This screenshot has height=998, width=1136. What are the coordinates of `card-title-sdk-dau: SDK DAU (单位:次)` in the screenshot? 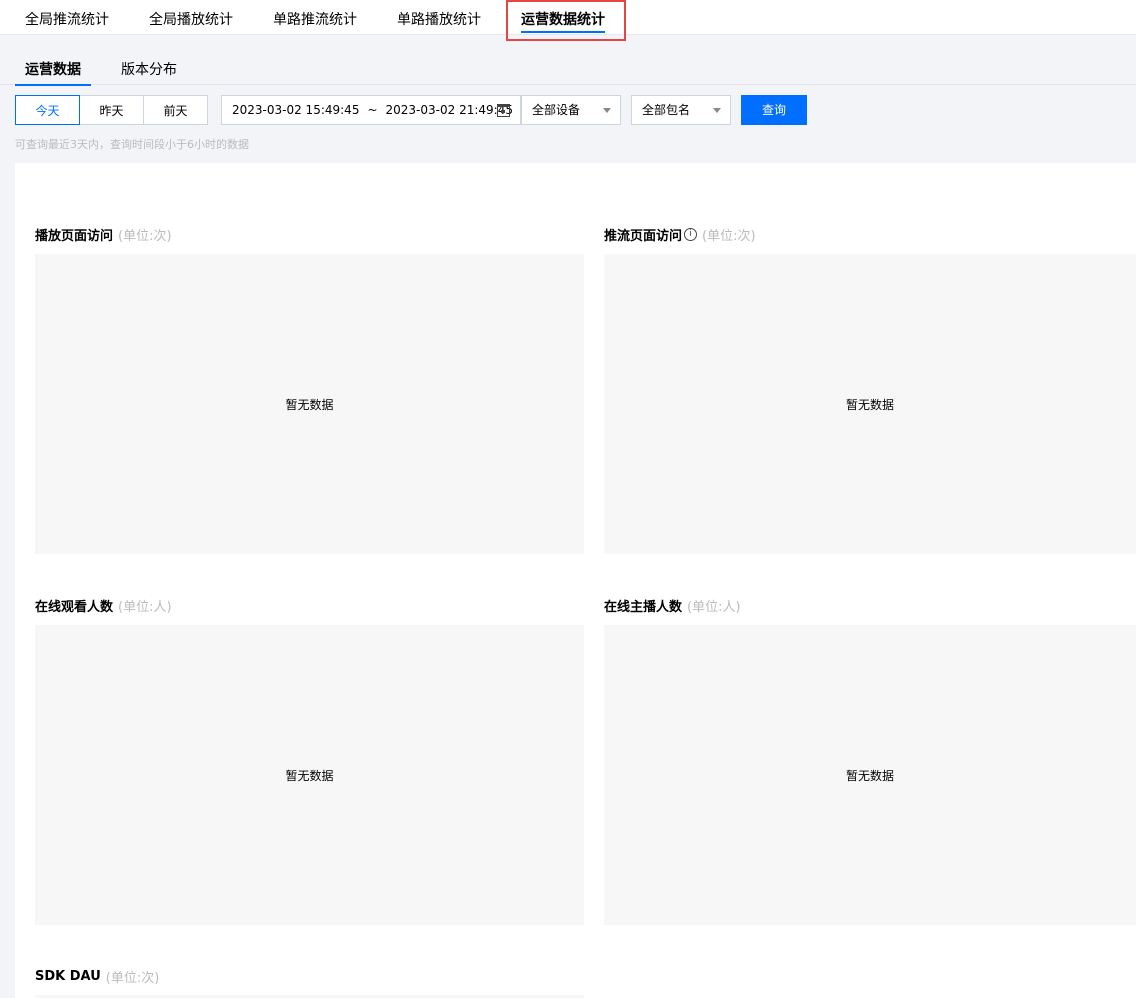 It's located at (97, 976).